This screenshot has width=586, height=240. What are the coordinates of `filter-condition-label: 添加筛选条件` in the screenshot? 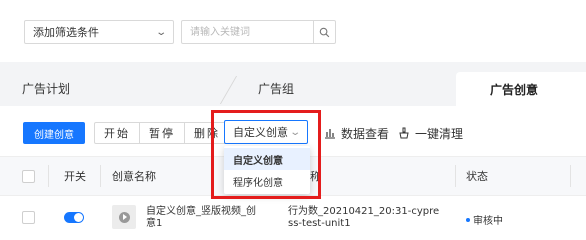 It's located at (66, 32).